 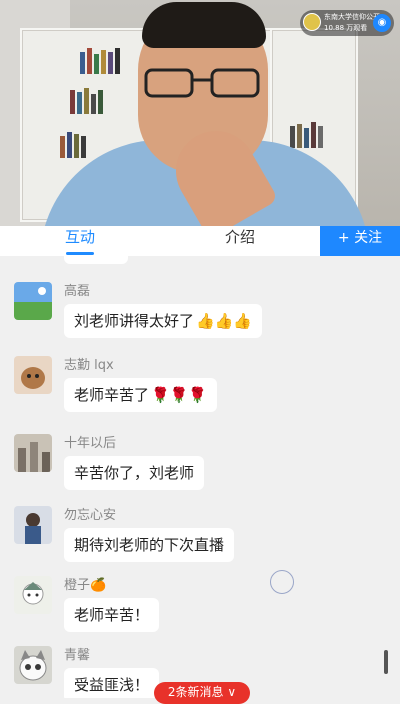 What do you see at coordinates (96, 260) in the screenshot?
I see `previous-bubble-edge` at bounding box center [96, 260].